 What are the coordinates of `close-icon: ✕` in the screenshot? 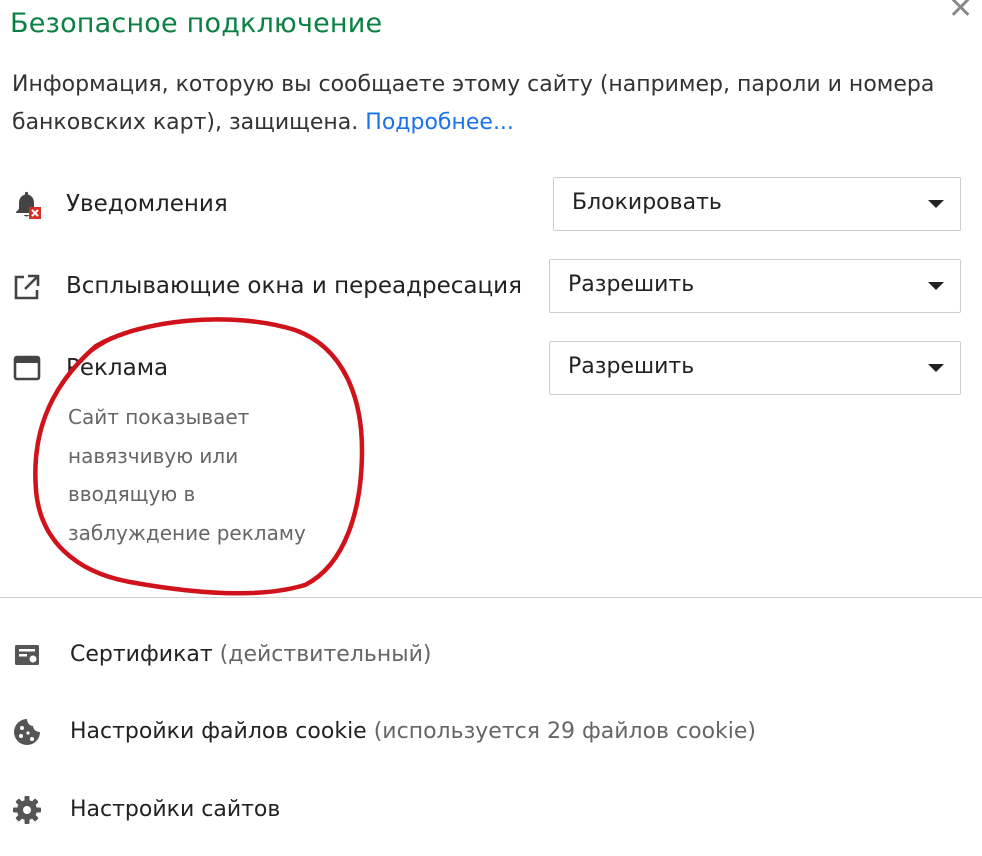 It's located at (960, 12).